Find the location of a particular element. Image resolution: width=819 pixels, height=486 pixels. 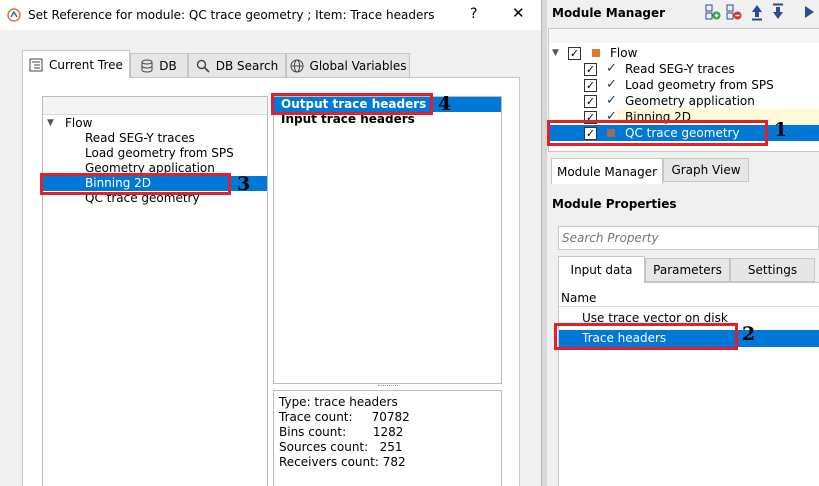

module-checkbox-load-geometry: ✓ is located at coordinates (590, 85).